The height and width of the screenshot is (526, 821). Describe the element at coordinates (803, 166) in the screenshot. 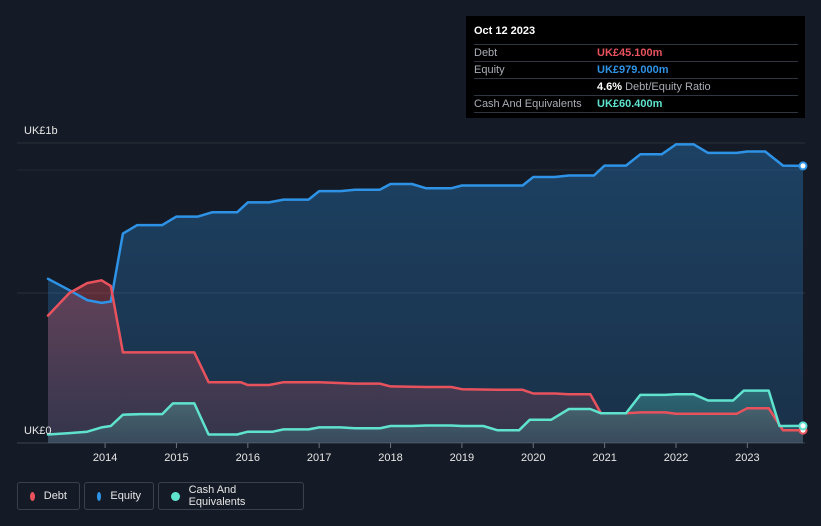

I see `equity-end-marker` at that location.